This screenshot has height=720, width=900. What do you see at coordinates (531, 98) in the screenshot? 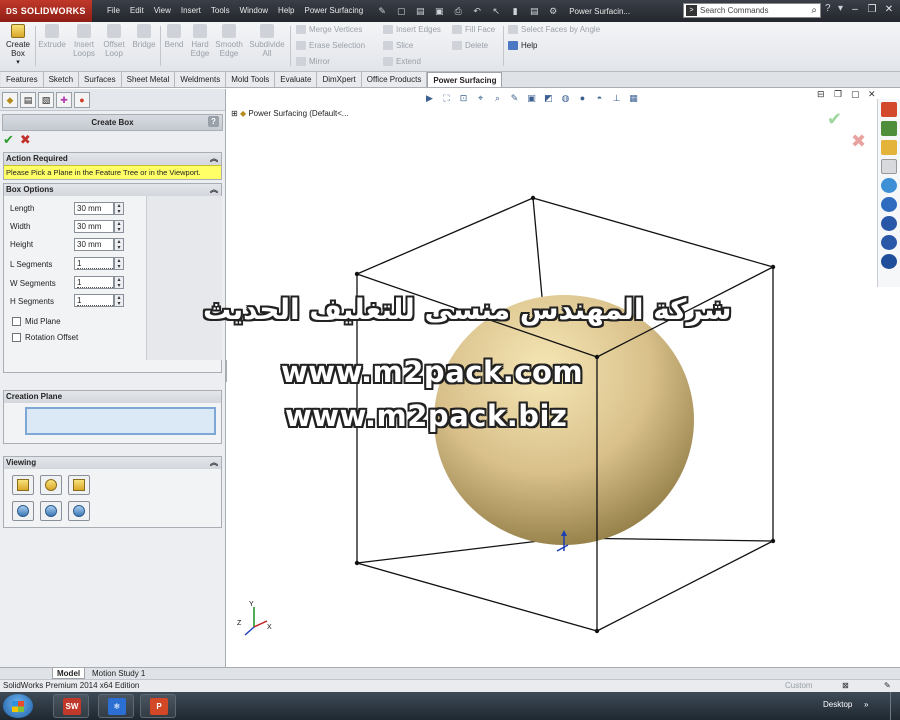
I see `view-orientation-icon: ▣` at bounding box center [531, 98].